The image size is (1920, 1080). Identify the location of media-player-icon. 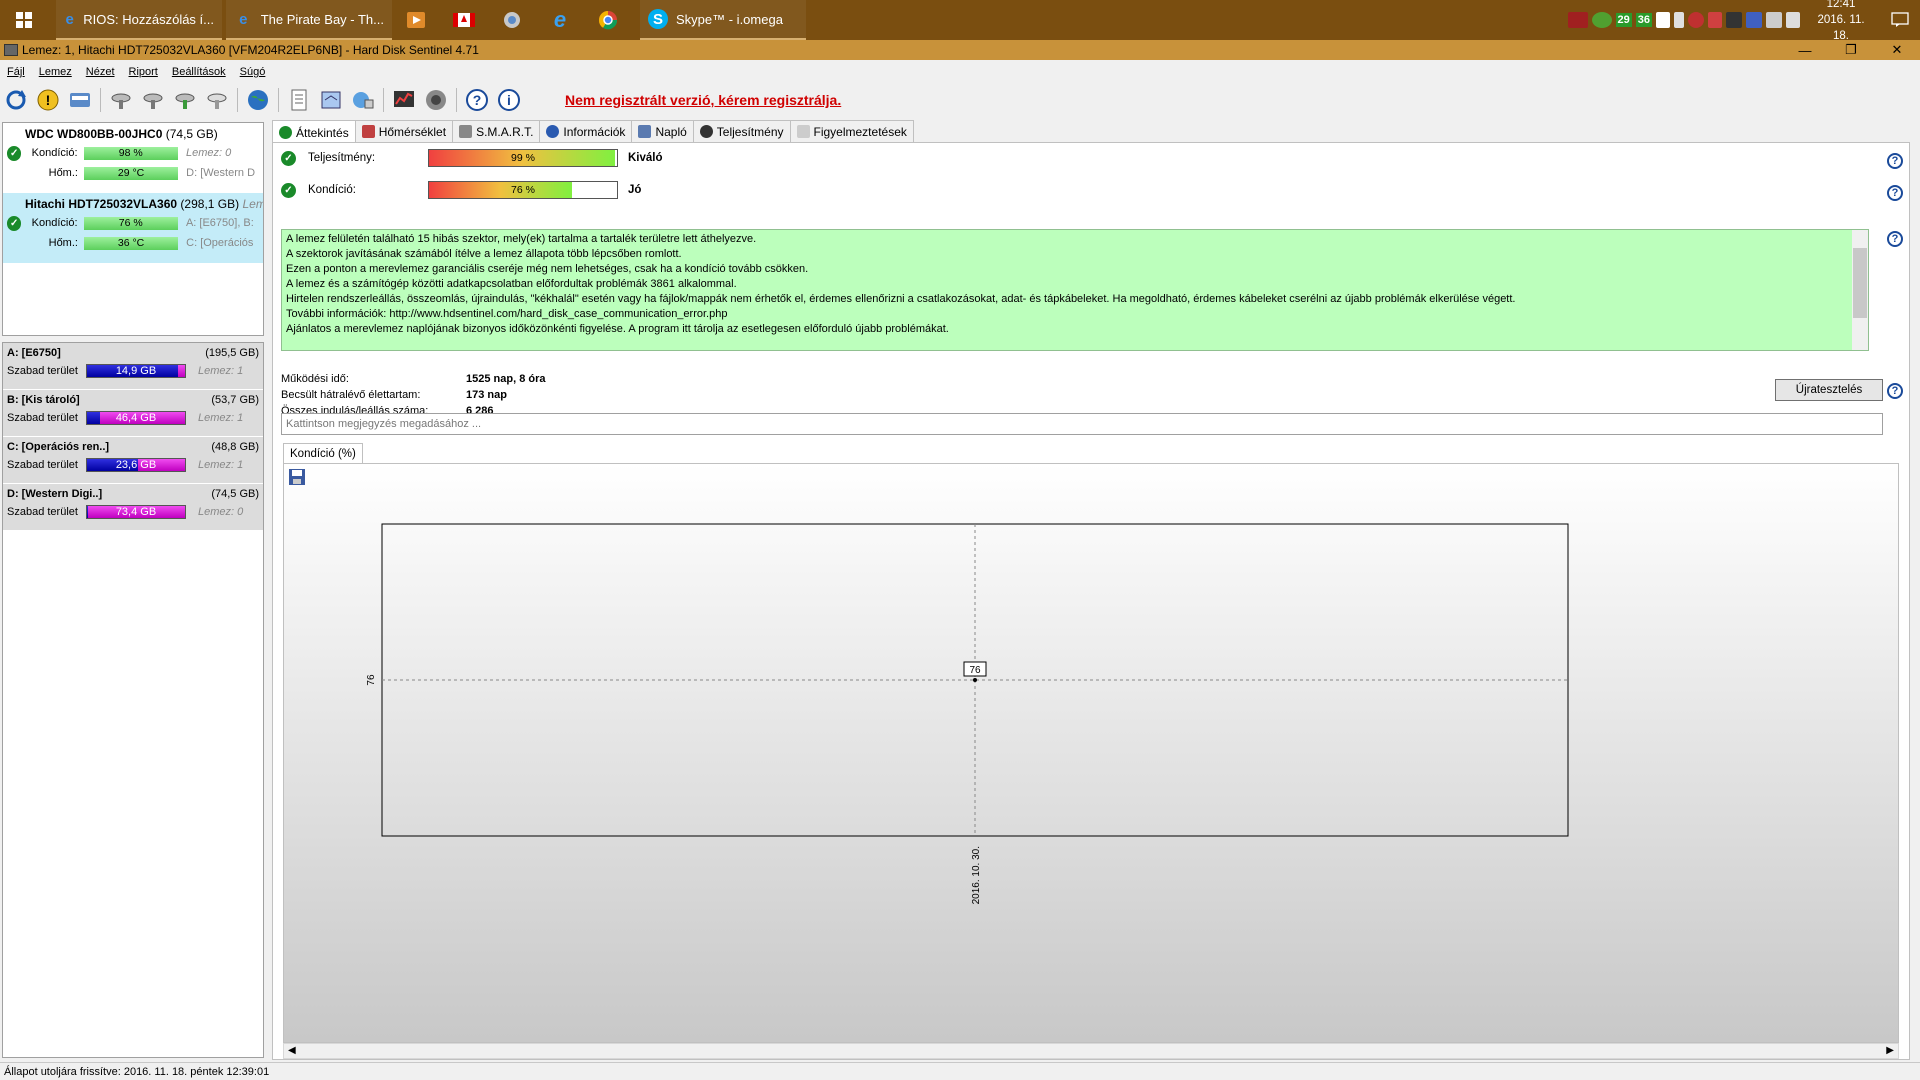
(416, 20).